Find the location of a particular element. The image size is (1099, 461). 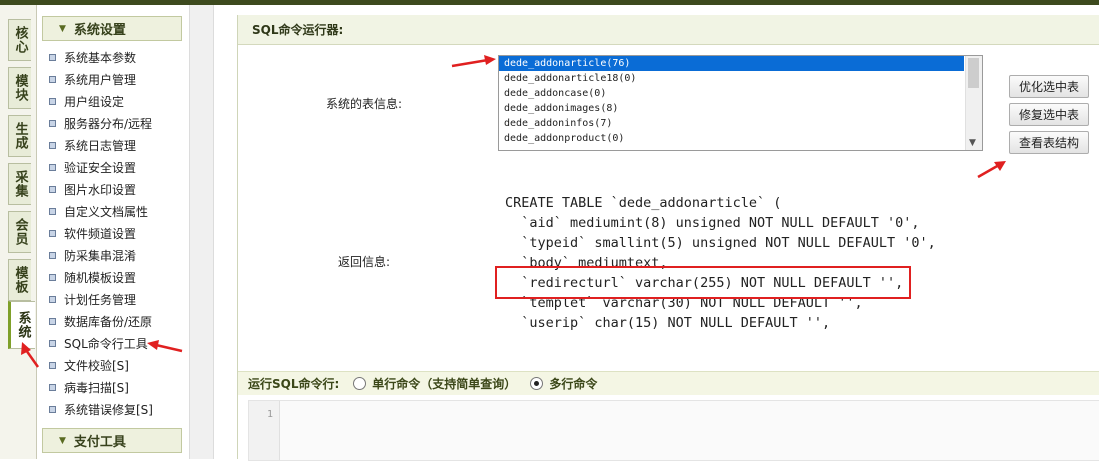

line-number-gutter: 1 is located at coordinates (264, 430).